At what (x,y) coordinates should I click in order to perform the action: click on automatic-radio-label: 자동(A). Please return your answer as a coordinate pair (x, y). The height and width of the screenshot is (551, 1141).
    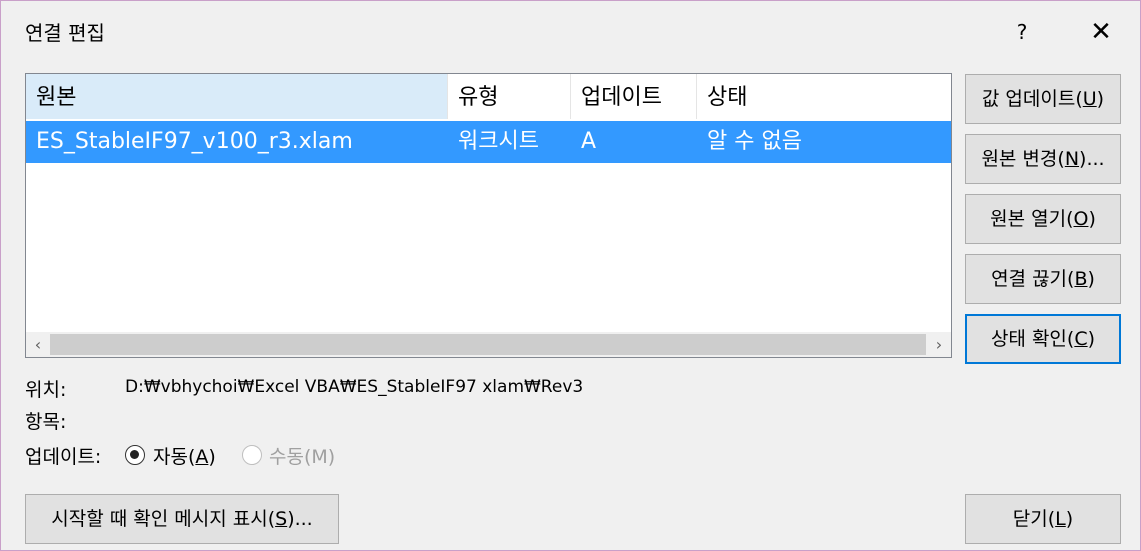
    Looking at the image, I should click on (184, 455).